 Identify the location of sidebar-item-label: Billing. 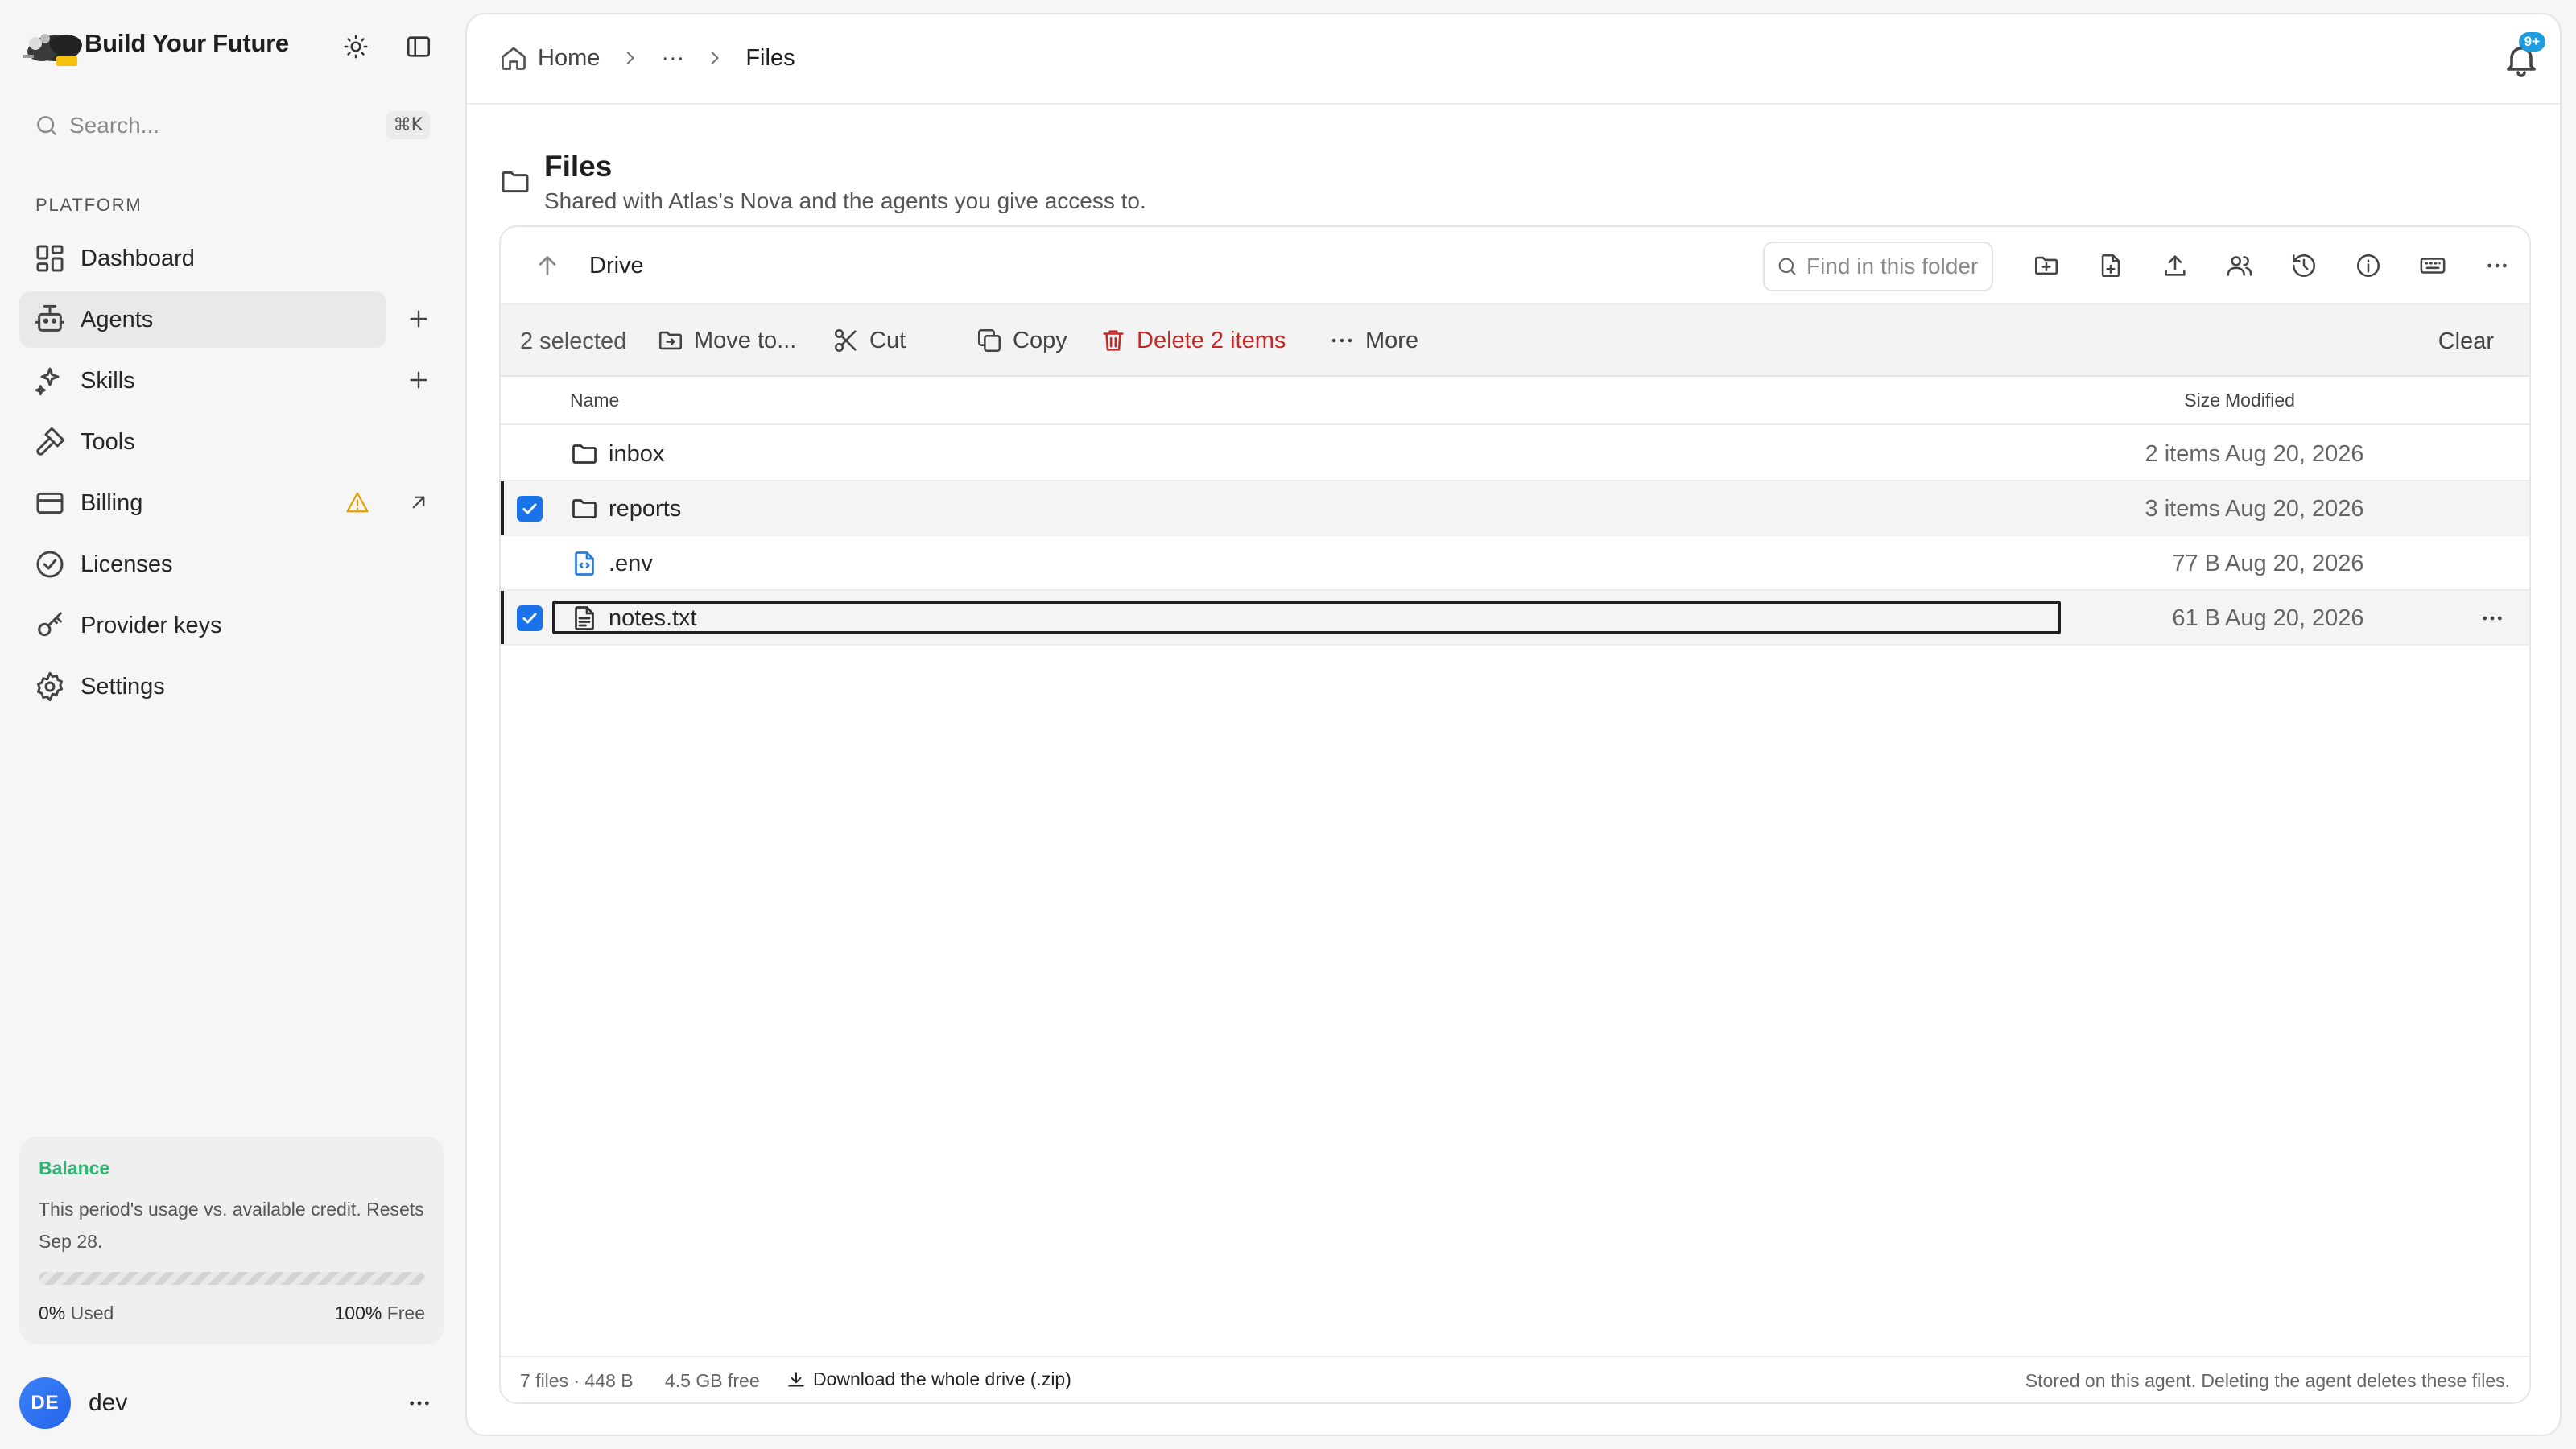
(111, 503).